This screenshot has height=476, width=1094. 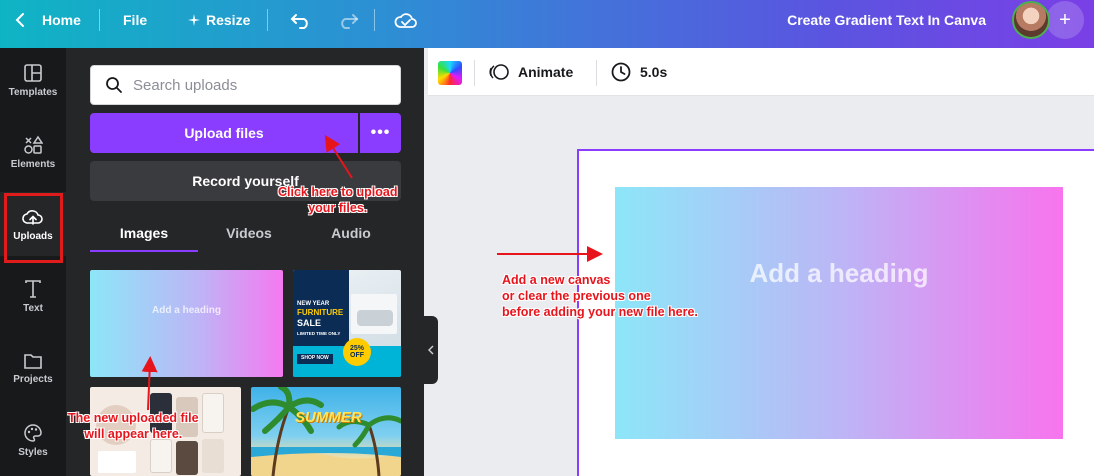 I want to click on search-icon, so click(x=114, y=85).